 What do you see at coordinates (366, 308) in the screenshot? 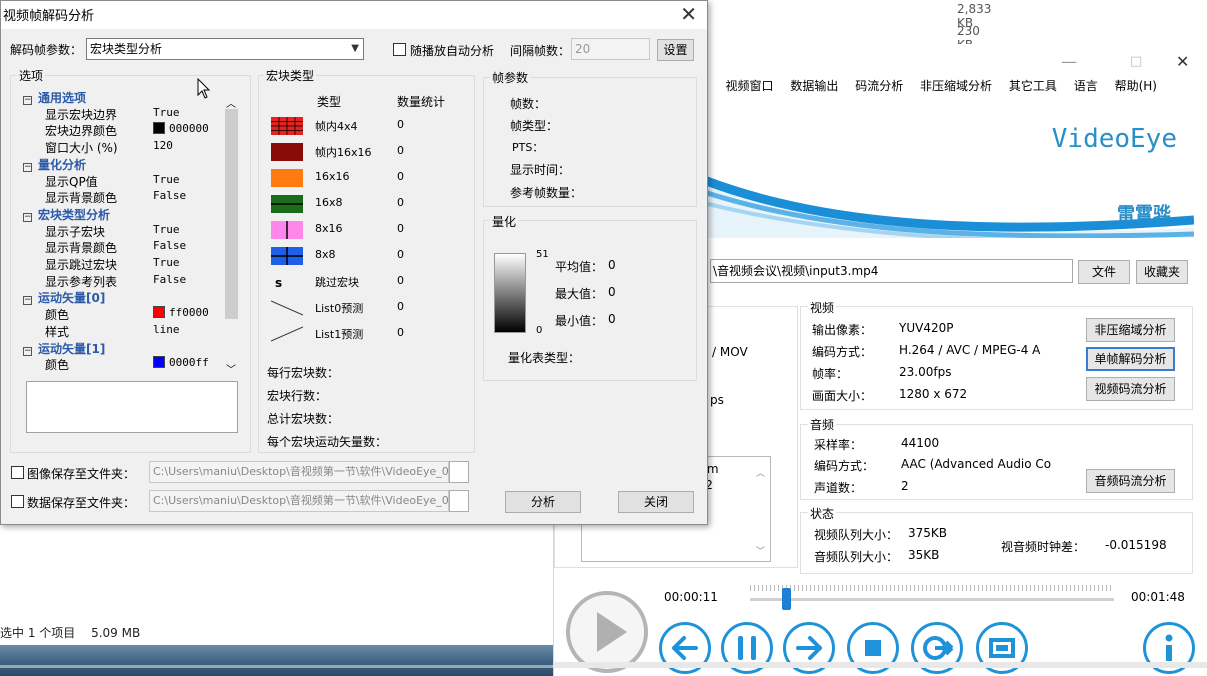
I see `macroblock-type-row: List0预测 0` at bounding box center [366, 308].